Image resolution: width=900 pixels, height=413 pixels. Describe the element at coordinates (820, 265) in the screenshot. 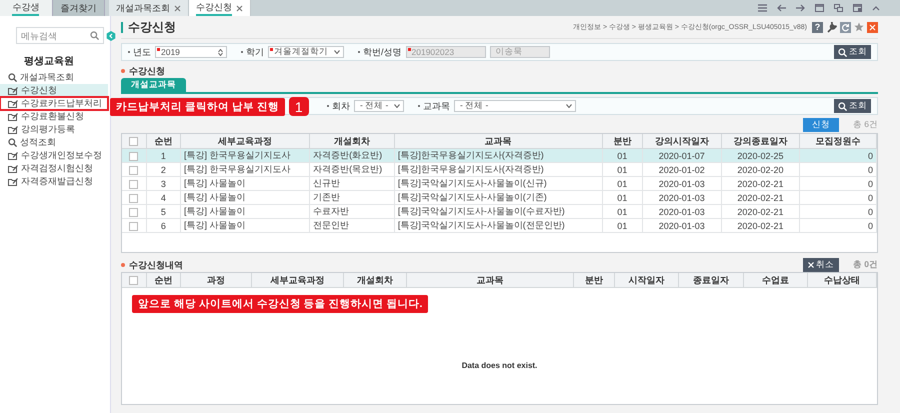

I see `cancel-button: 취소` at that location.